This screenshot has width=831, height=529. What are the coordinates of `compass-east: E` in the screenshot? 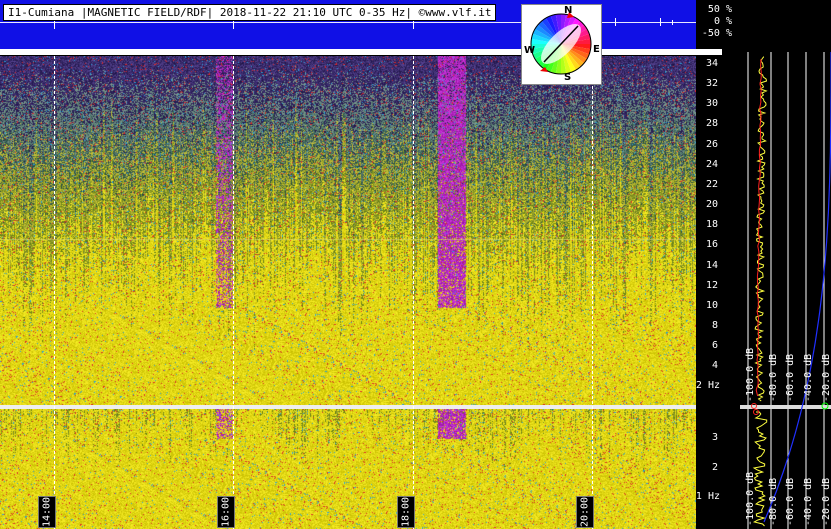 It's located at (596, 49).